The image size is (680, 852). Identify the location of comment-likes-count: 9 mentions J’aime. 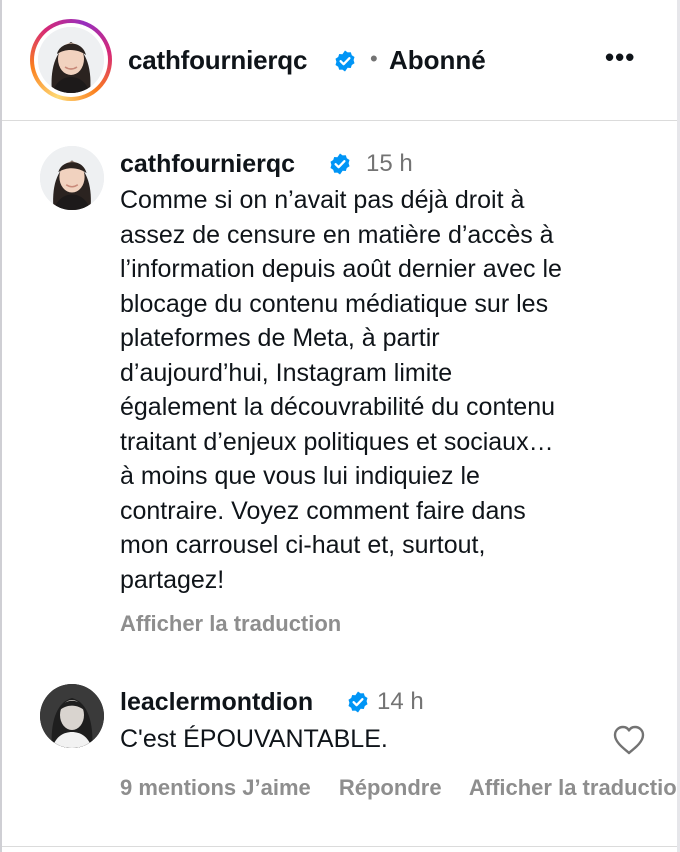
(215, 787).